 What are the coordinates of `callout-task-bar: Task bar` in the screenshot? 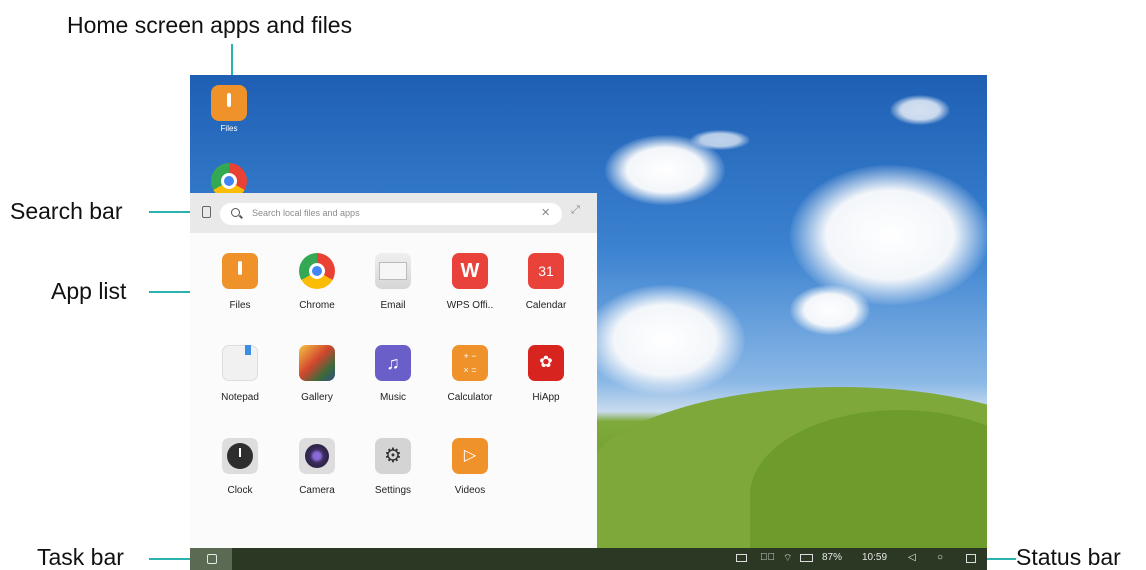 It's located at (80, 557).